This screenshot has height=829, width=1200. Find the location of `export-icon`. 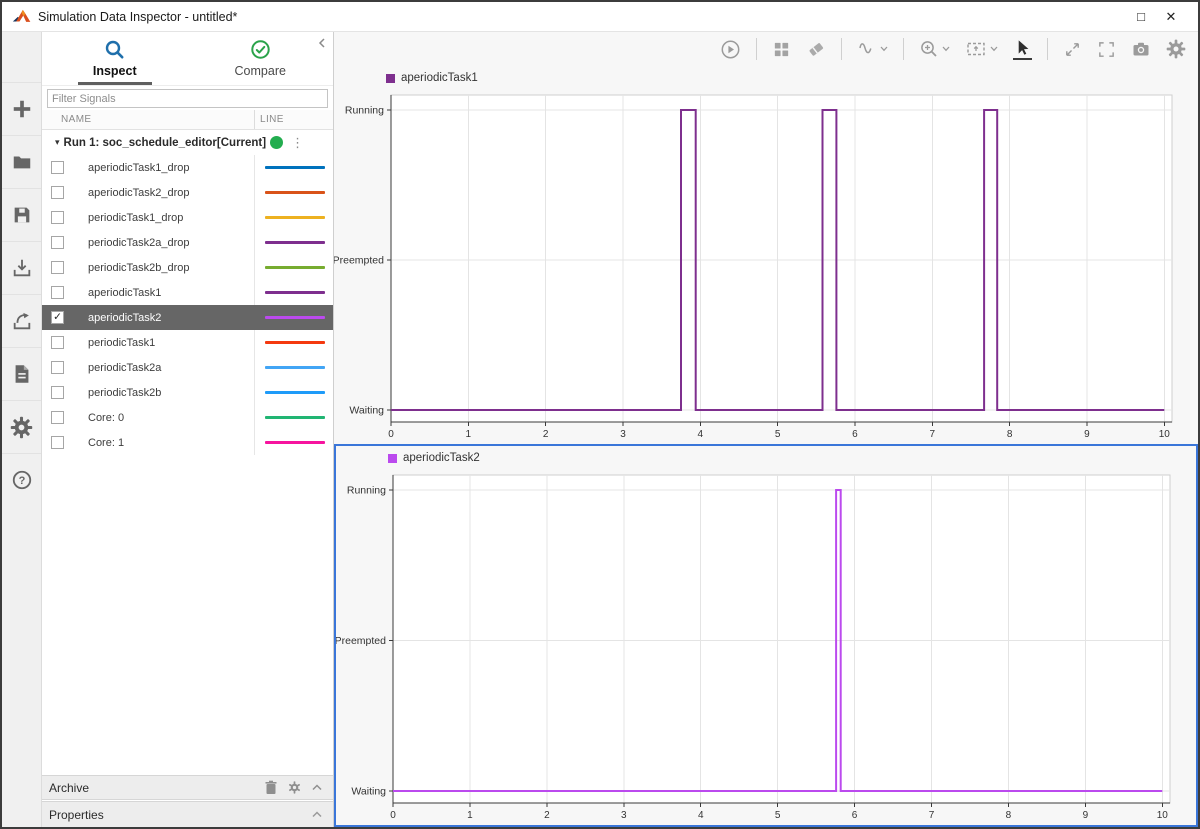

export-icon is located at coordinates (21, 321).